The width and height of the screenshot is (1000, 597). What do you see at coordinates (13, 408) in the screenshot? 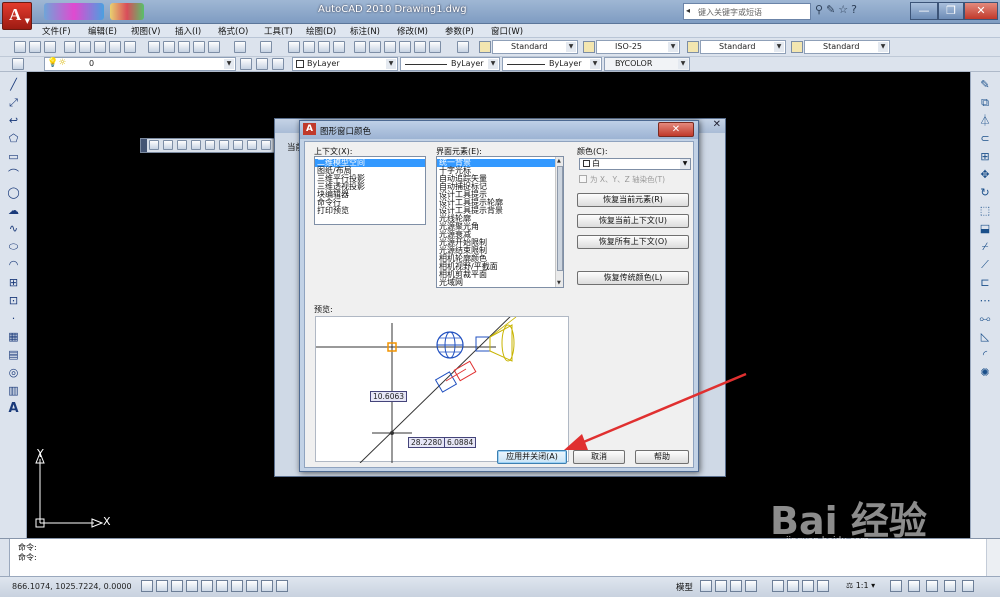
I see `multiline-text-icon: A` at bounding box center [13, 408].